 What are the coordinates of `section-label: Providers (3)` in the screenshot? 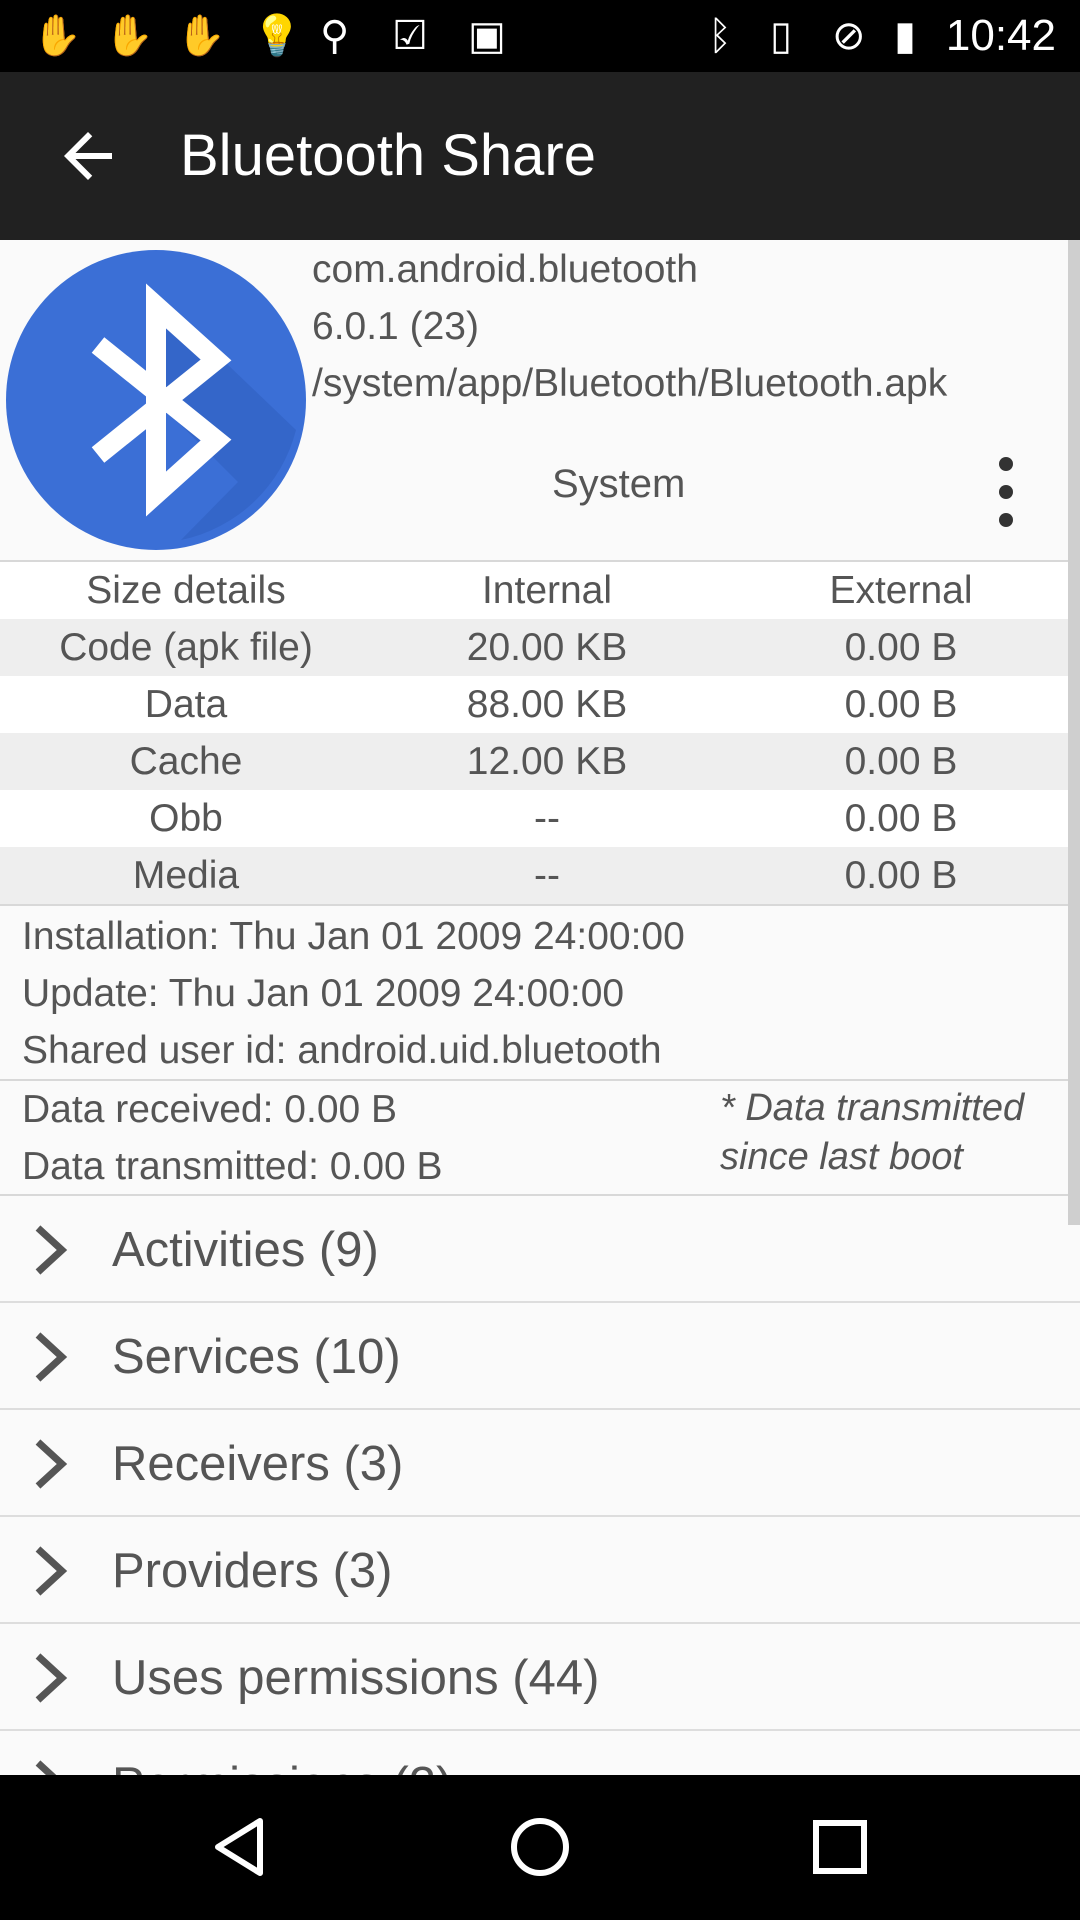 It's located at (252, 1571).